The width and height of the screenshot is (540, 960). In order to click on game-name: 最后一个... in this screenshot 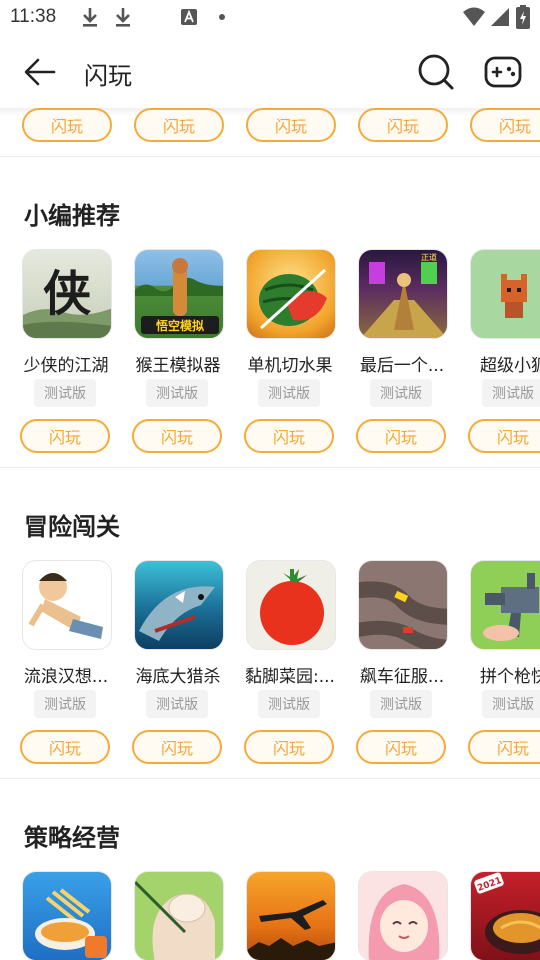, I will do `click(402, 366)`.